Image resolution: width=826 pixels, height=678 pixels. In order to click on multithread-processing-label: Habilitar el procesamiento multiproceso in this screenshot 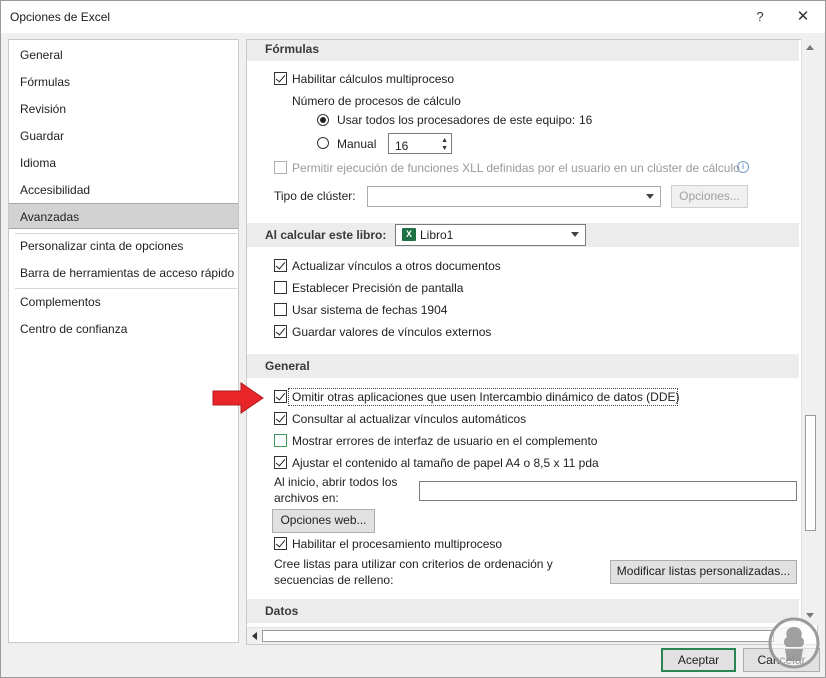, I will do `click(397, 544)`.